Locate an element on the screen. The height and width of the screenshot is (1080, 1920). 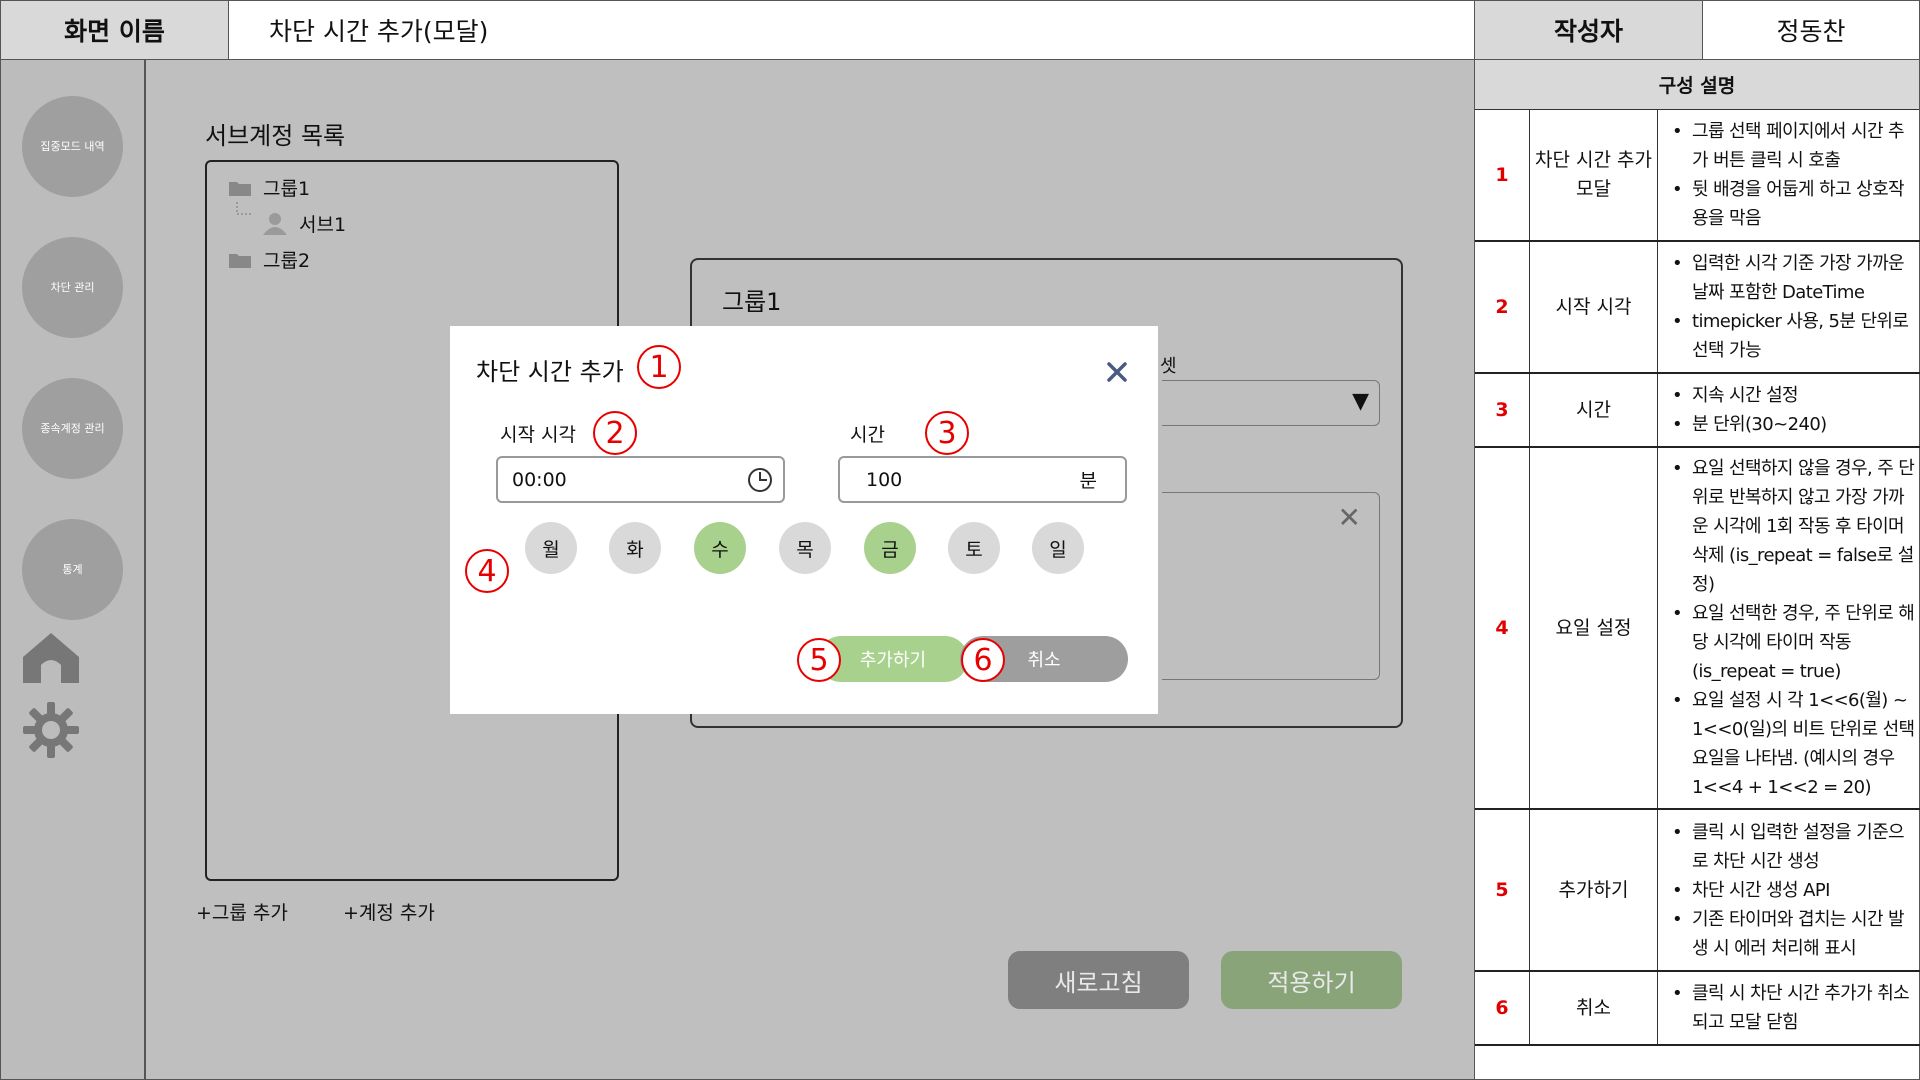
add-group-link: +그룹 추가 is located at coordinates (242, 911).